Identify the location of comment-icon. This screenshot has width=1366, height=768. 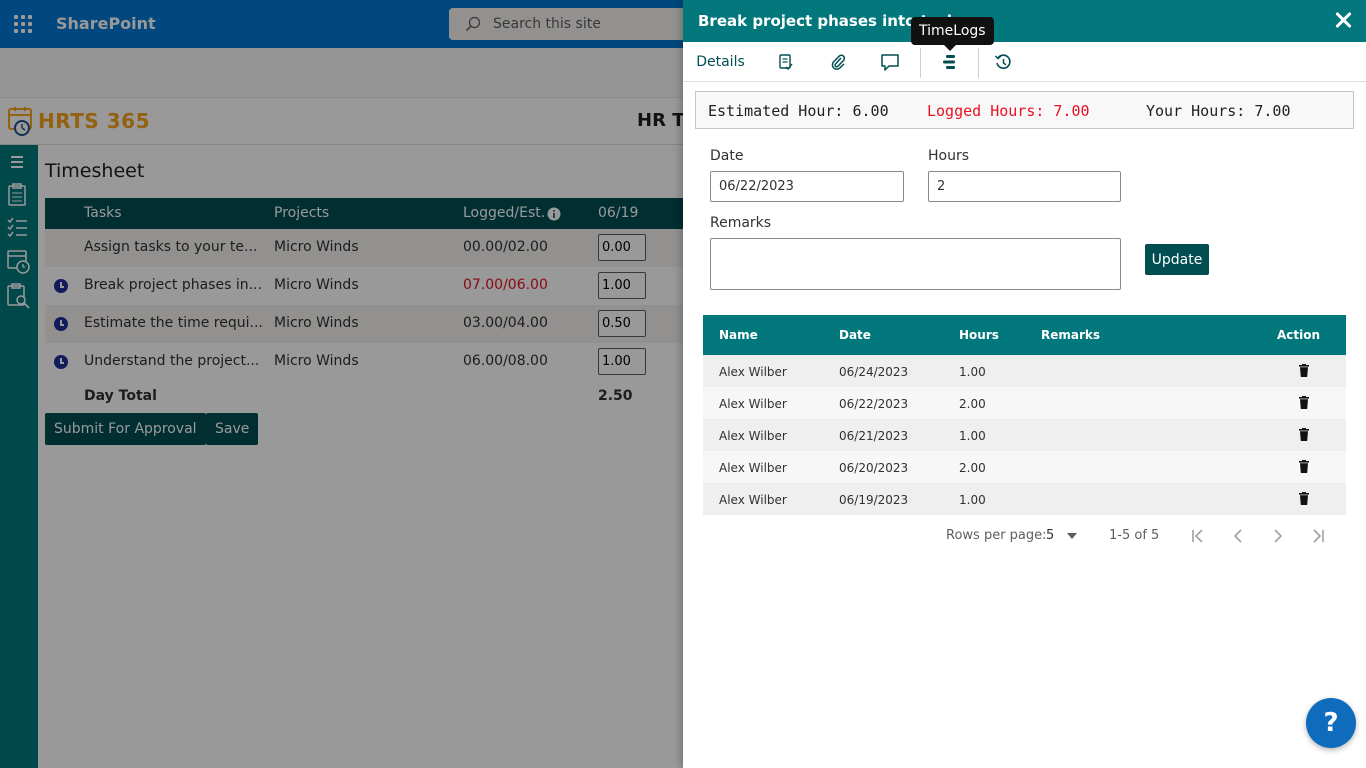
(890, 62).